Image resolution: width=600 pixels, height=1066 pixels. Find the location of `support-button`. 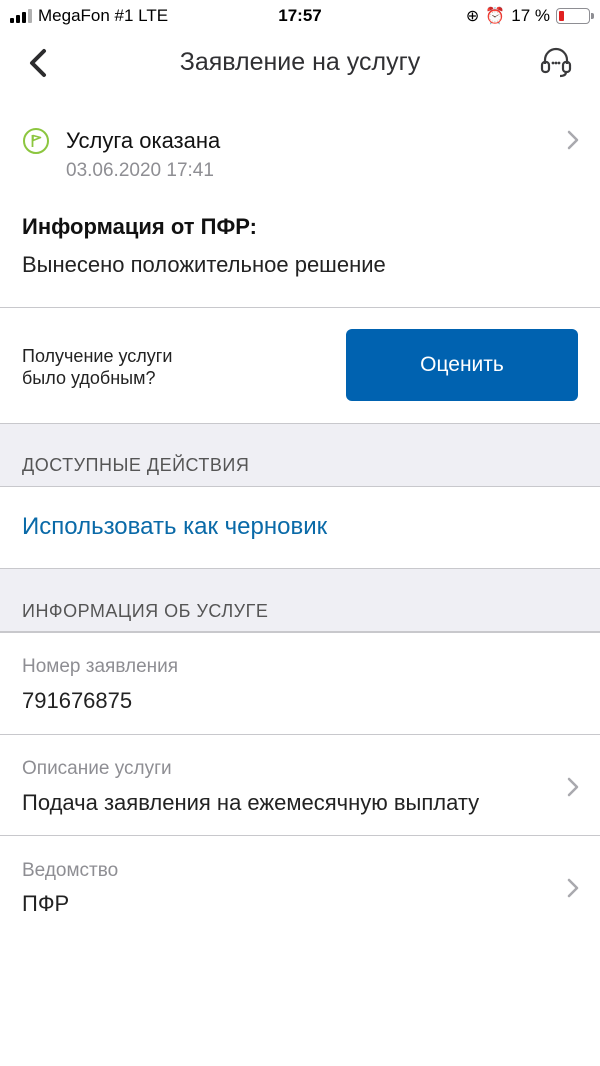

support-button is located at coordinates (556, 62).